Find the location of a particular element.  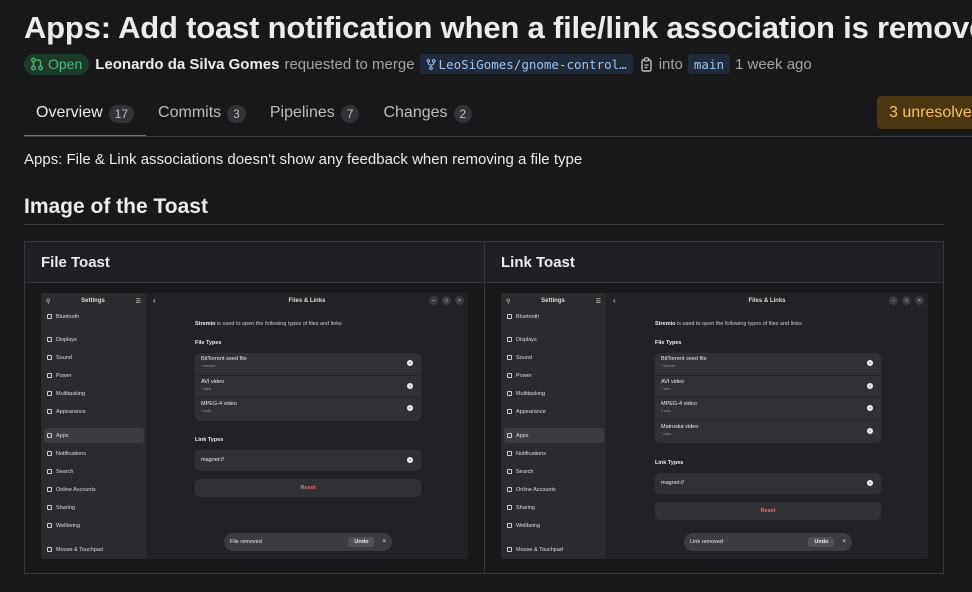

tab-count: 17 is located at coordinates (121, 114).